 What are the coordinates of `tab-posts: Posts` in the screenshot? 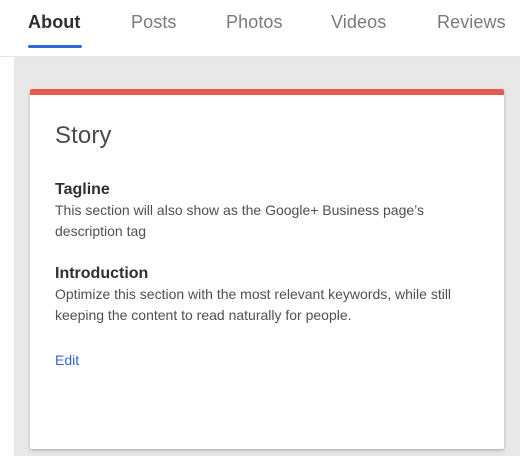 It's located at (154, 22).